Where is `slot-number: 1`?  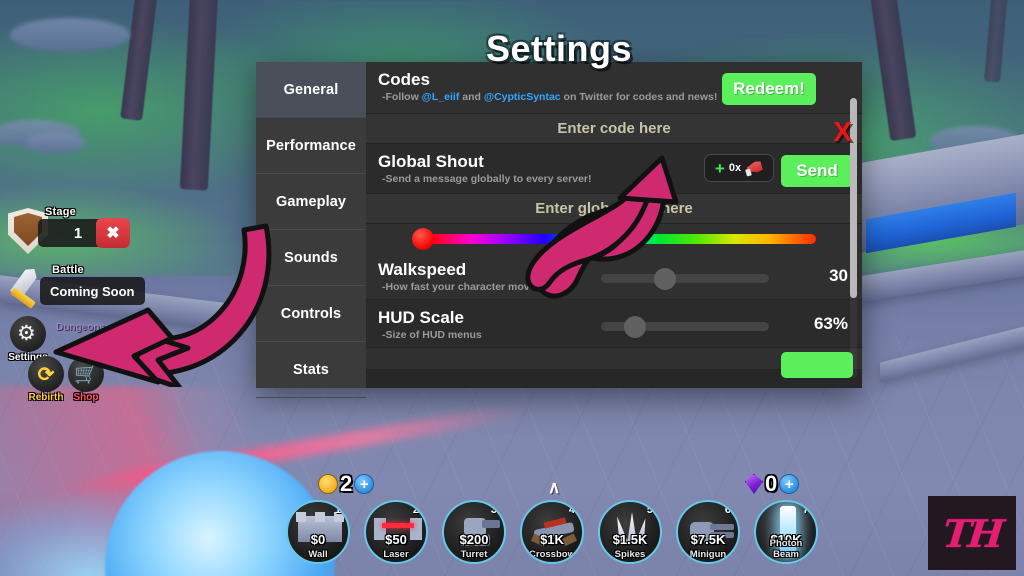
slot-number: 1 is located at coordinates (337, 510).